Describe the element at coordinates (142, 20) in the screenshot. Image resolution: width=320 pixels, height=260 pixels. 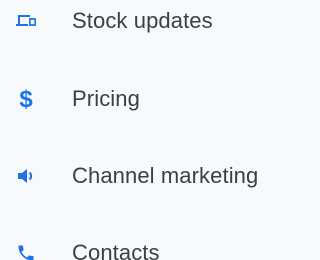
I see `menu-item-label: Stock updates` at that location.